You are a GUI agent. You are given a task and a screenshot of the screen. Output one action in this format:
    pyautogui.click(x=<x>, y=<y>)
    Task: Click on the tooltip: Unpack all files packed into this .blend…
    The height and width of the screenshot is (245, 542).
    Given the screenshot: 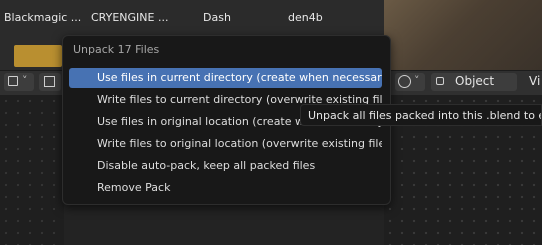 What is the action you would take?
    pyautogui.click(x=421, y=115)
    